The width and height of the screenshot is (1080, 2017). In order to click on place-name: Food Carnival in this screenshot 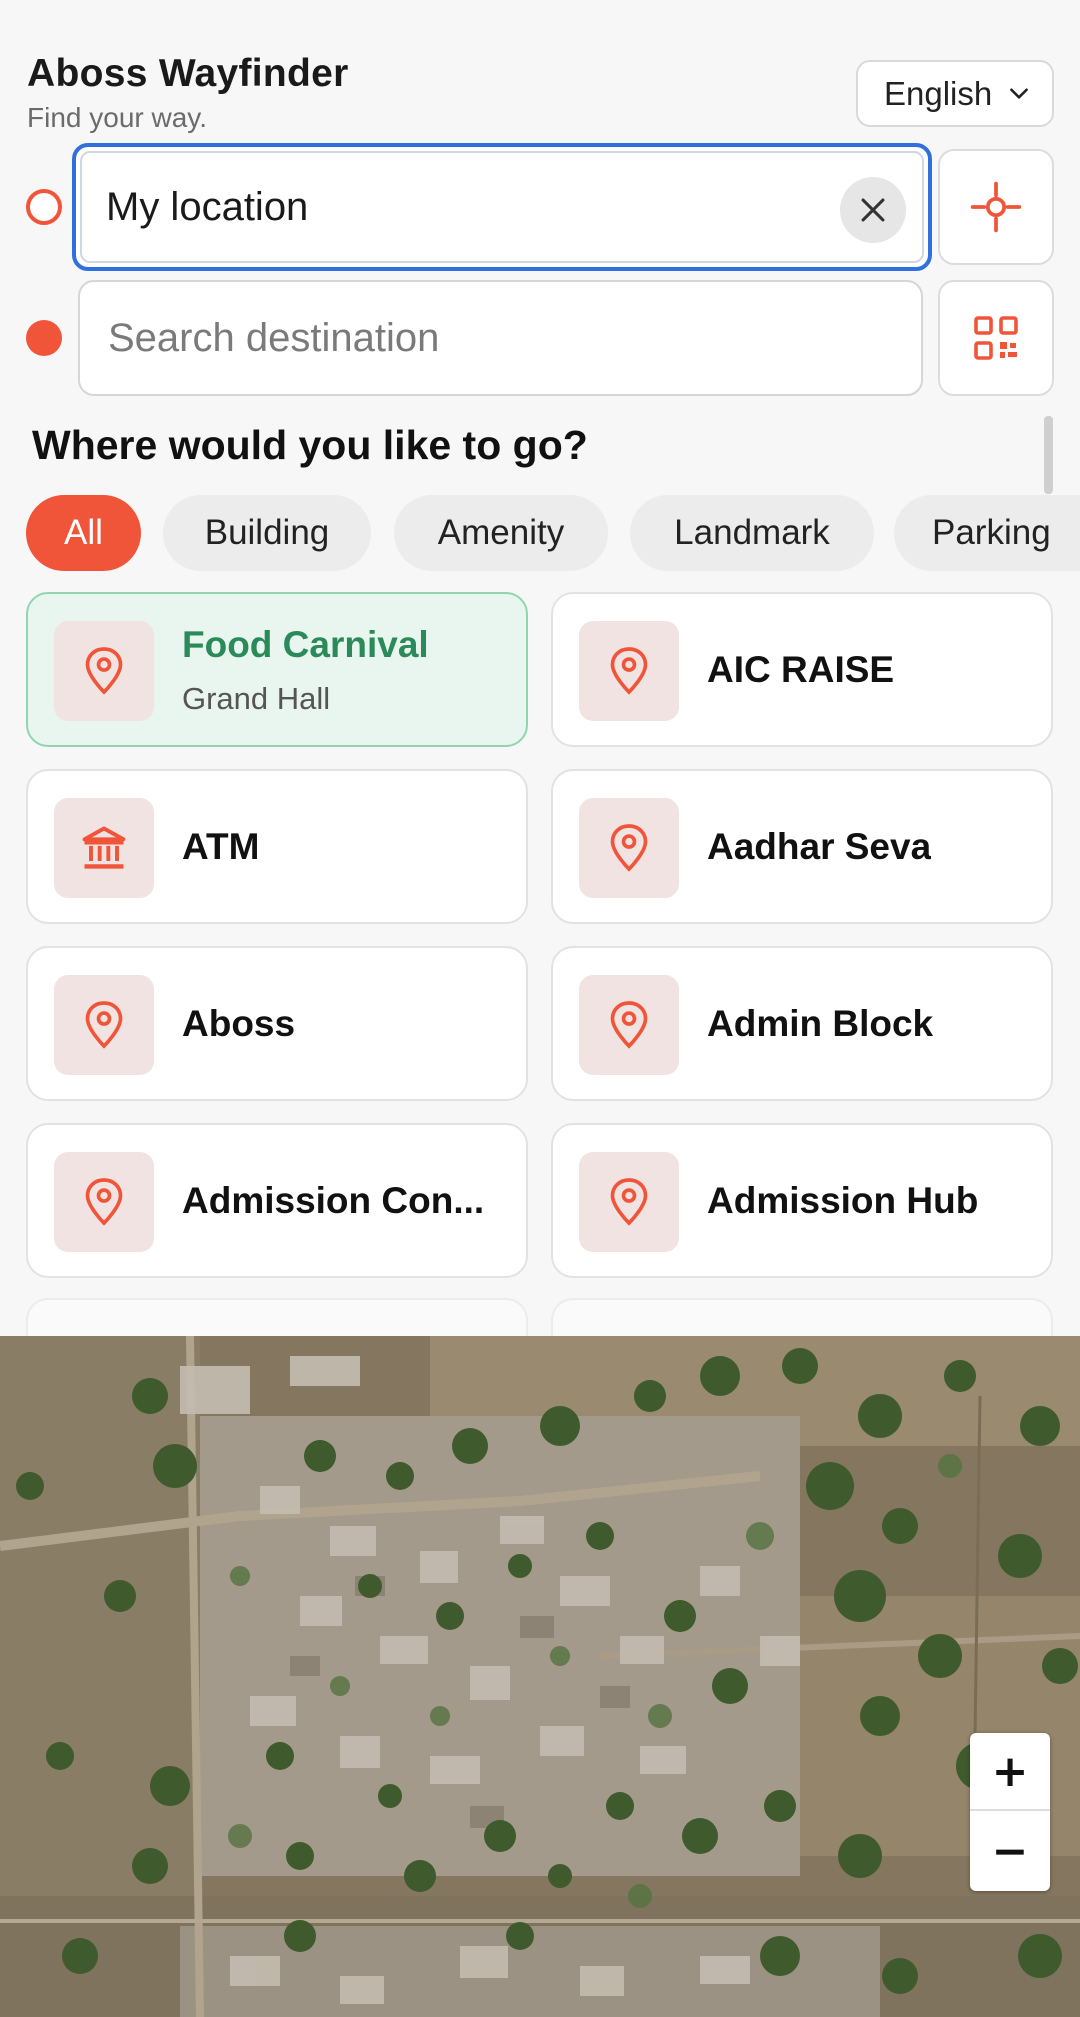, I will do `click(305, 644)`.